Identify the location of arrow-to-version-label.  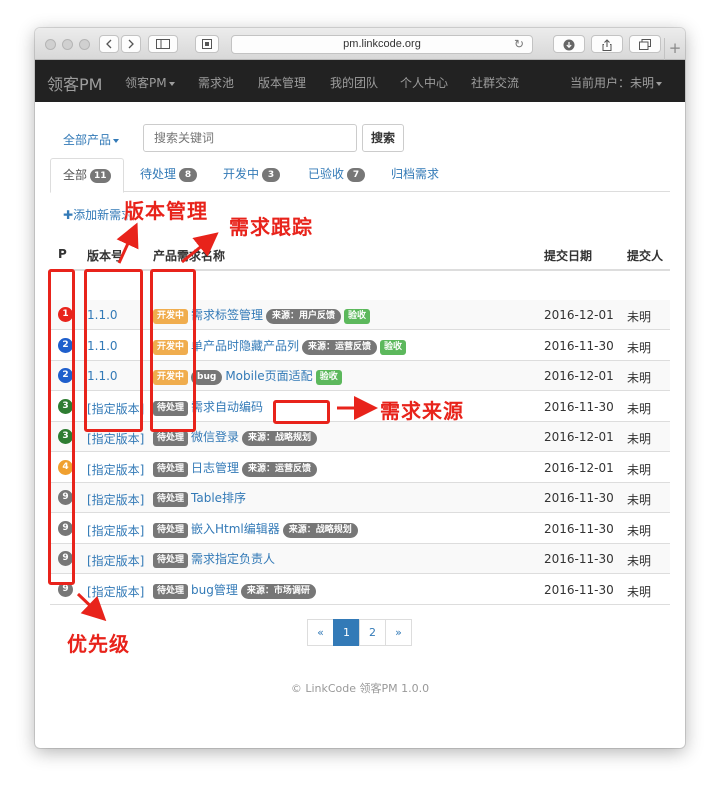
(127, 243).